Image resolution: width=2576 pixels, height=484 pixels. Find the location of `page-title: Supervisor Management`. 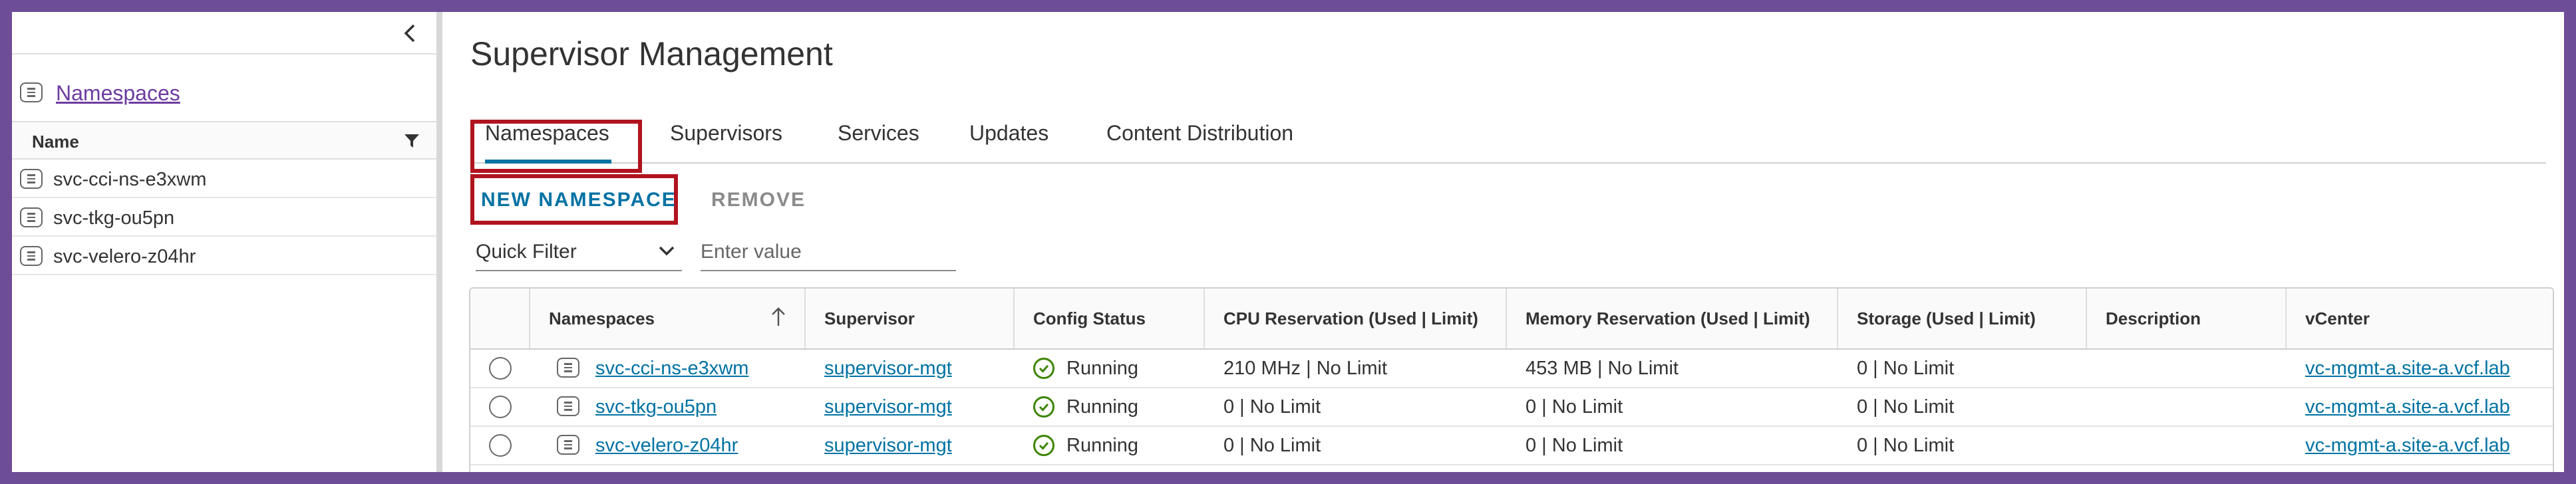

page-title: Supervisor Management is located at coordinates (651, 53).